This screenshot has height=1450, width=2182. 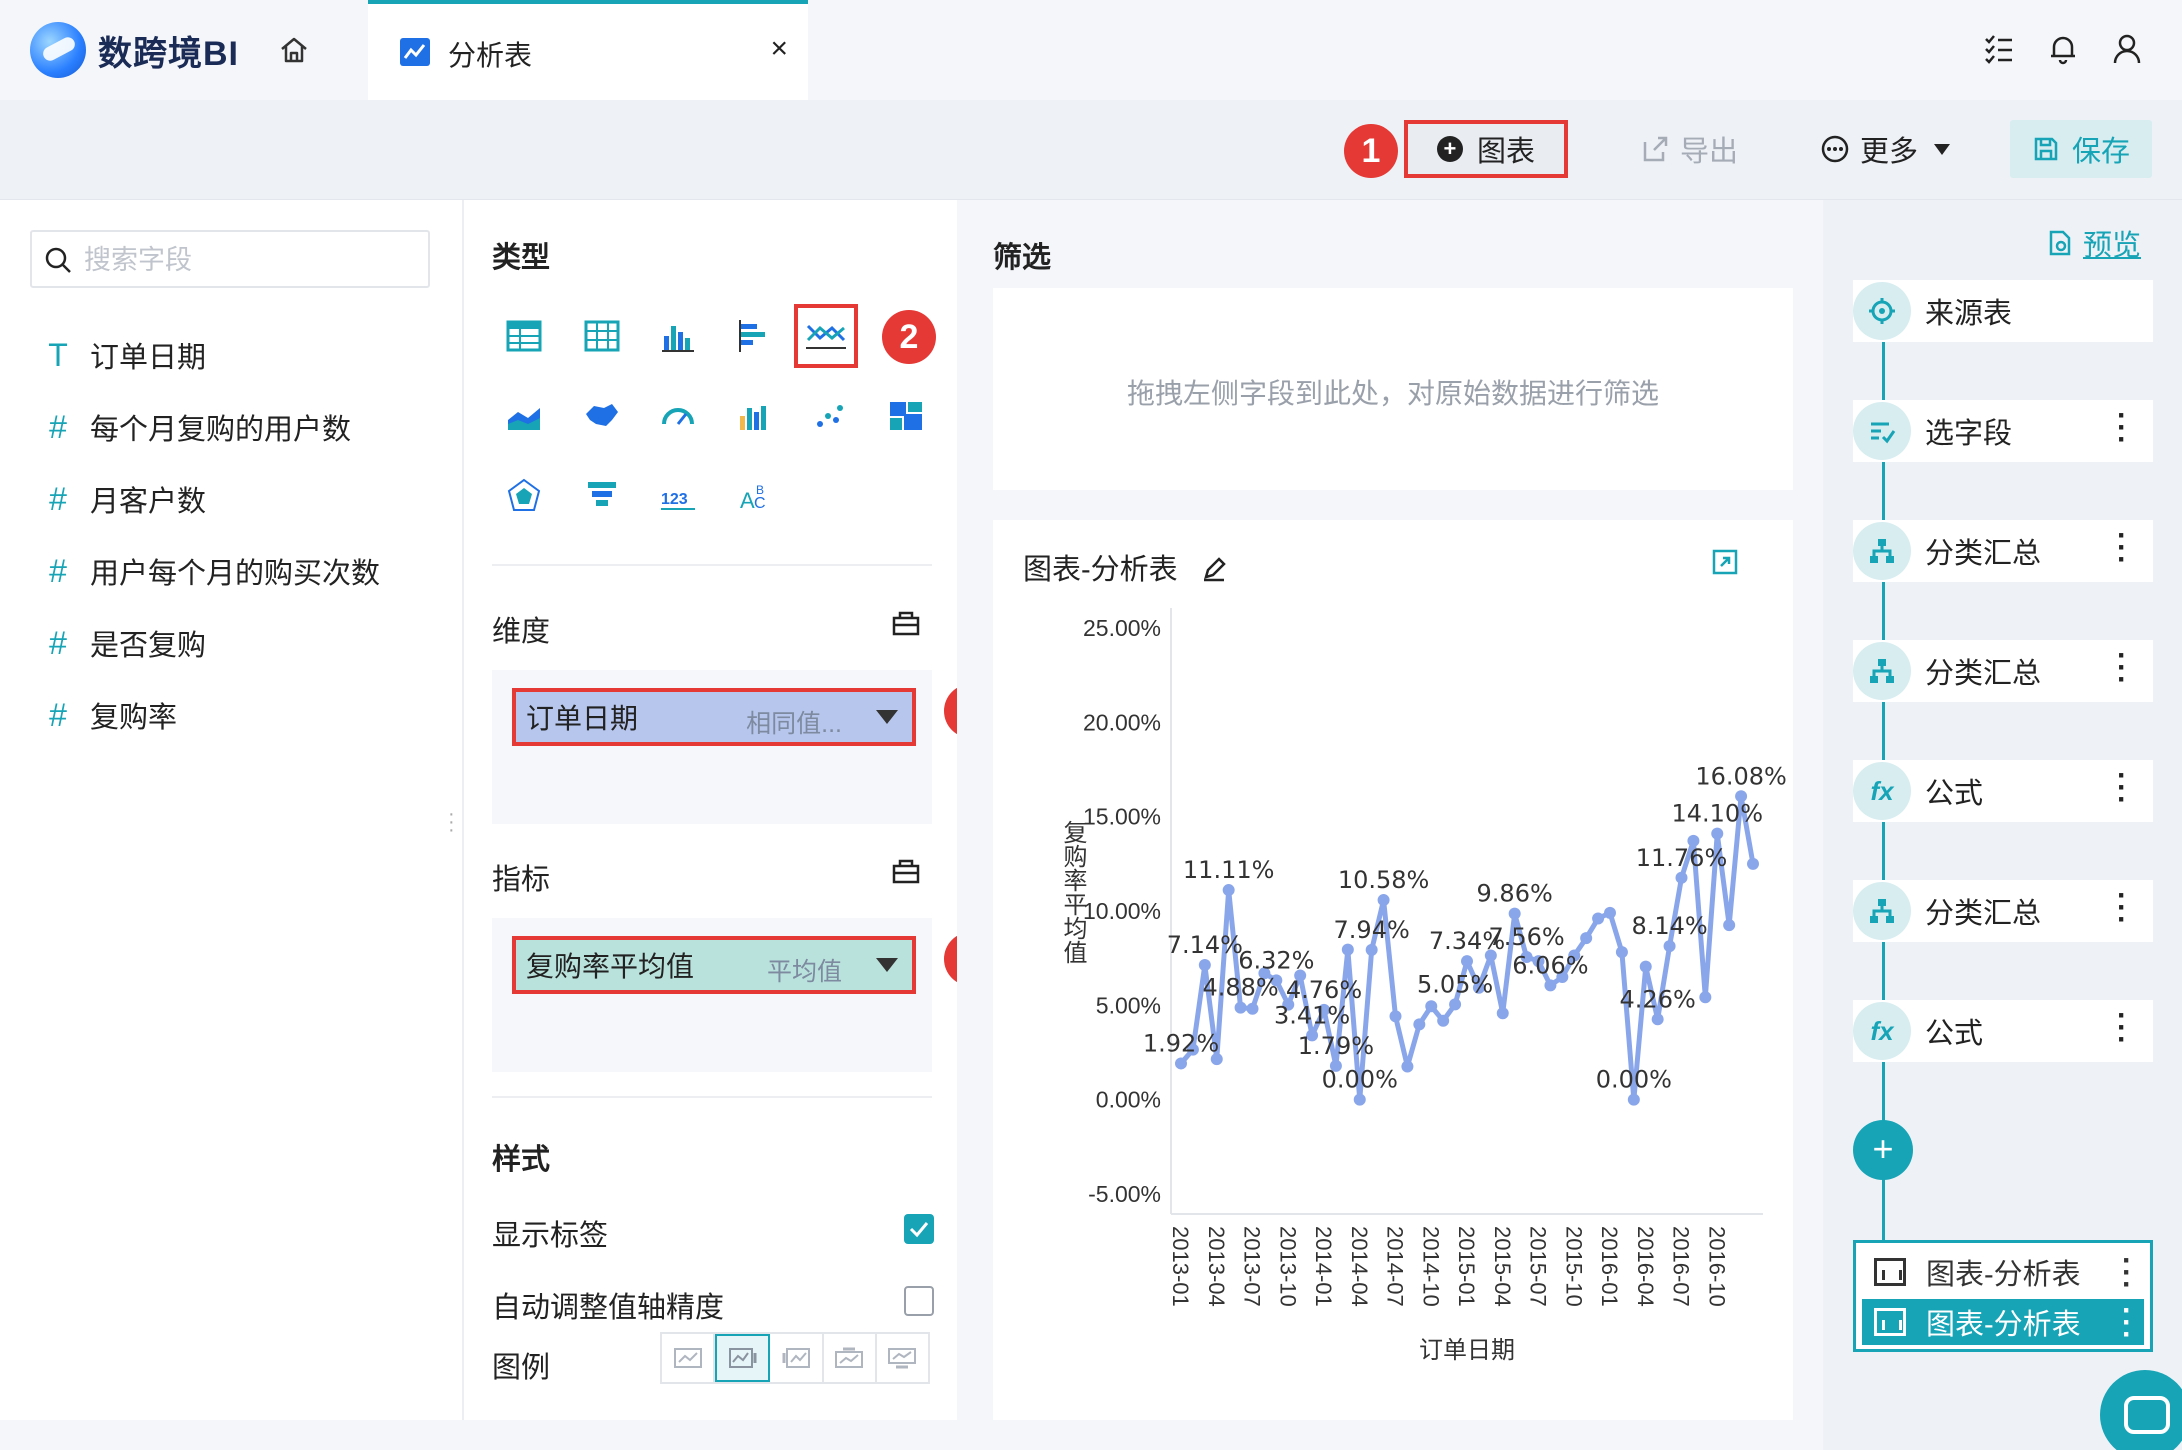 What do you see at coordinates (2081, 149) in the screenshot?
I see `save-button: 保存` at bounding box center [2081, 149].